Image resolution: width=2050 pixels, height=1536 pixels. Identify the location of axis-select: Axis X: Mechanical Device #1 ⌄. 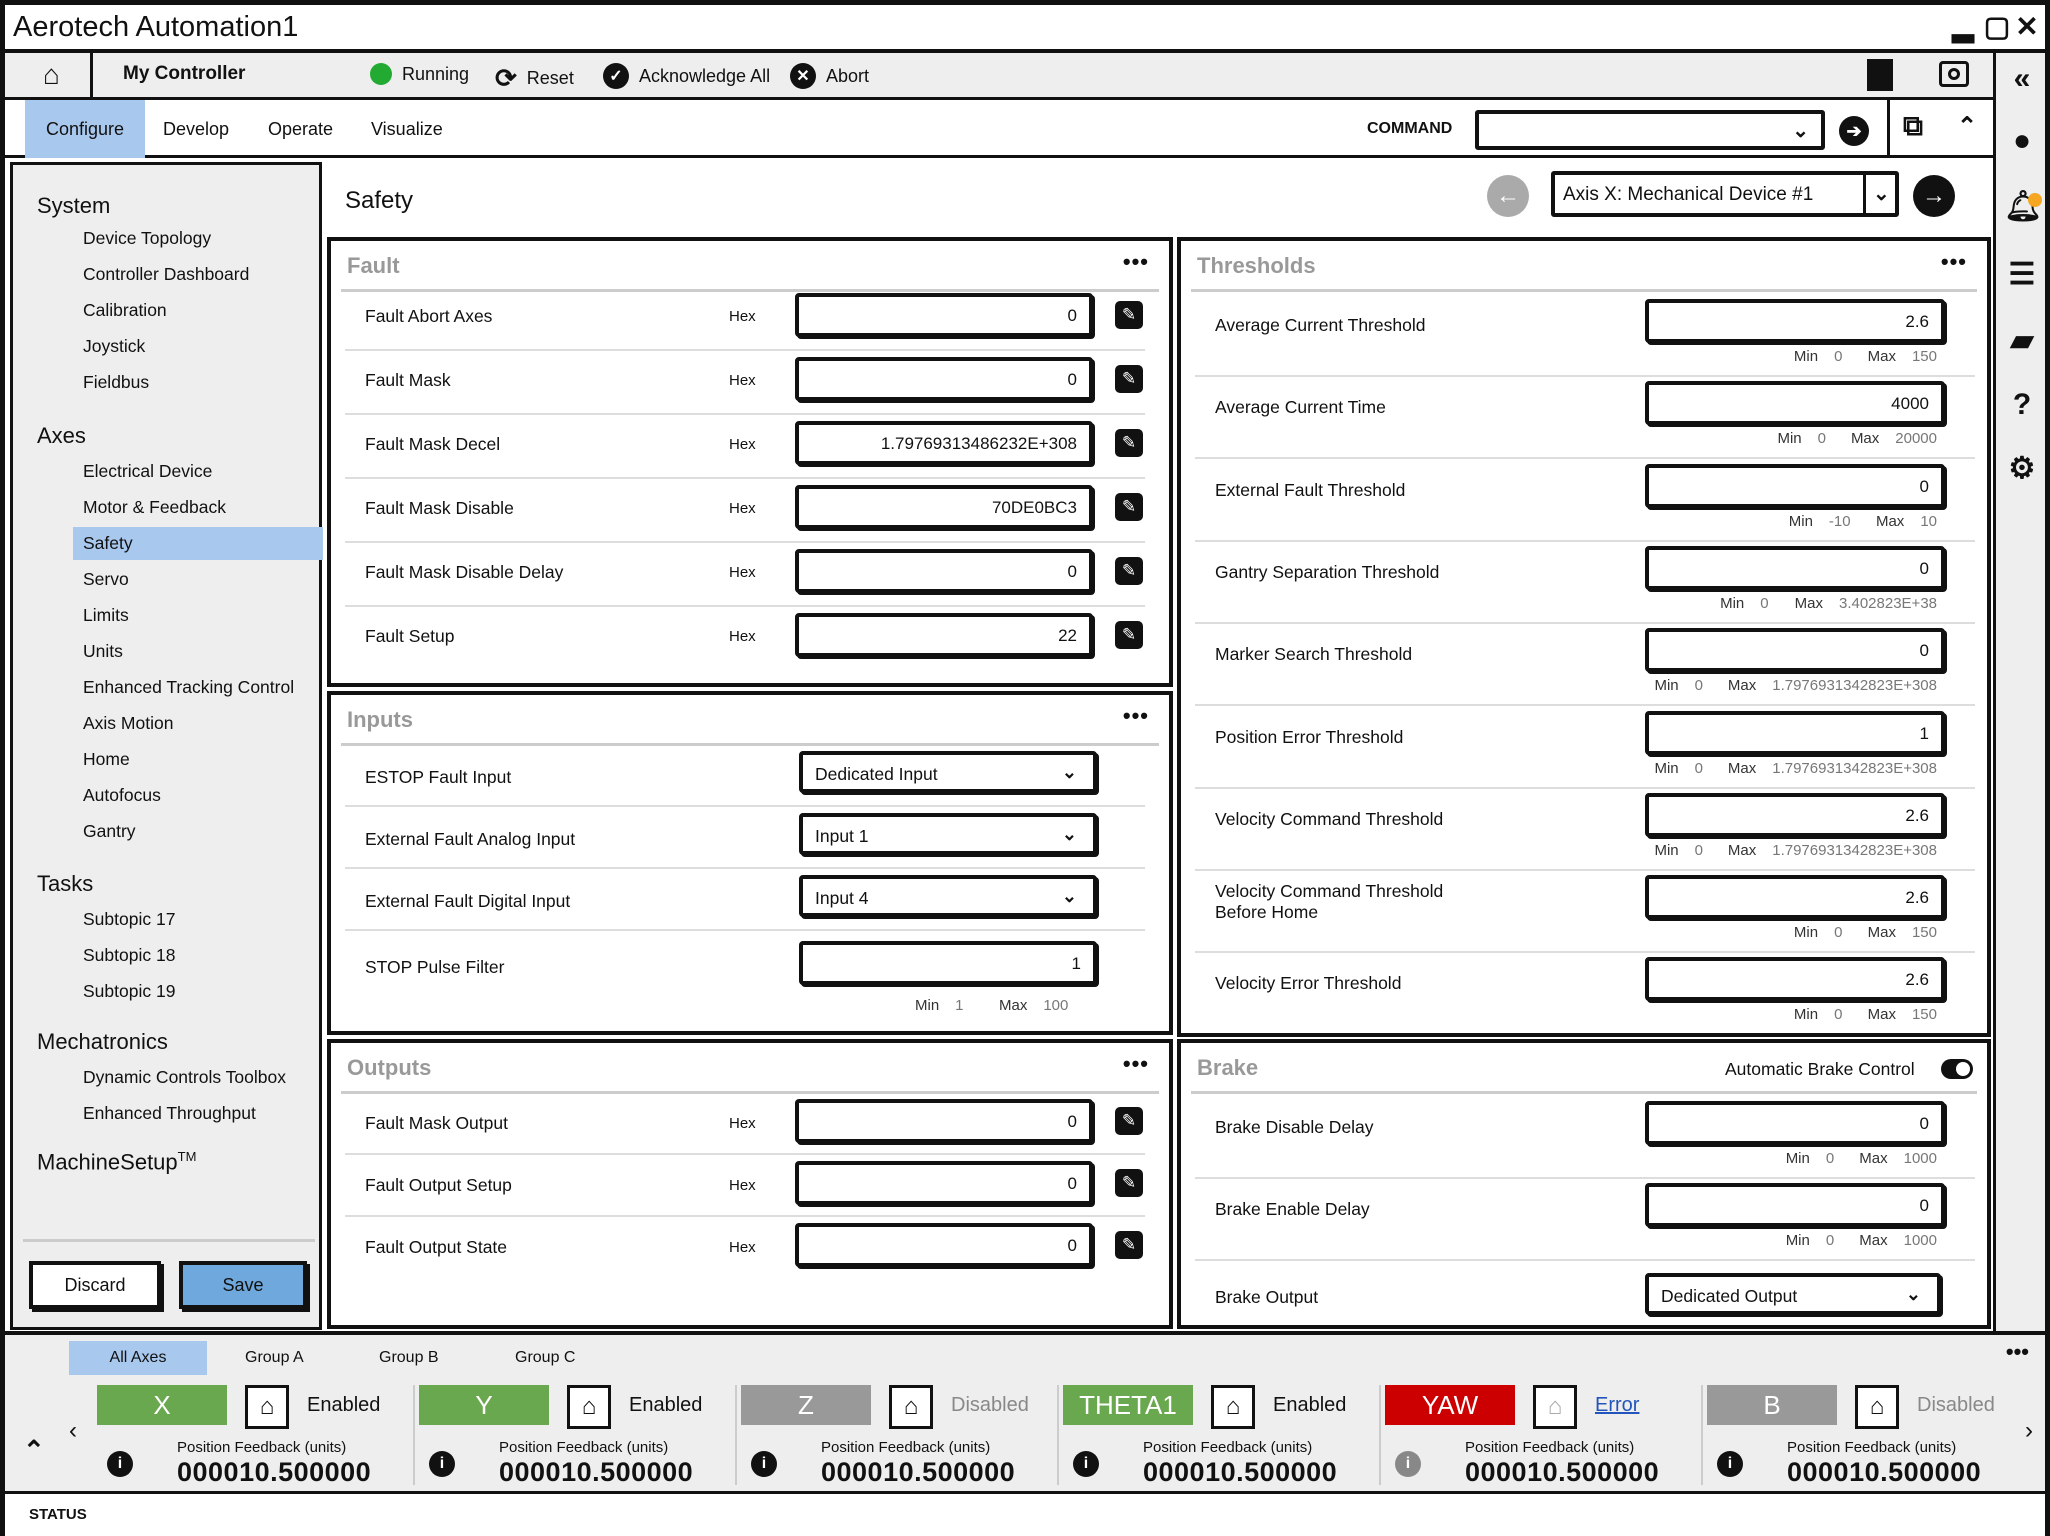
(1725, 194).